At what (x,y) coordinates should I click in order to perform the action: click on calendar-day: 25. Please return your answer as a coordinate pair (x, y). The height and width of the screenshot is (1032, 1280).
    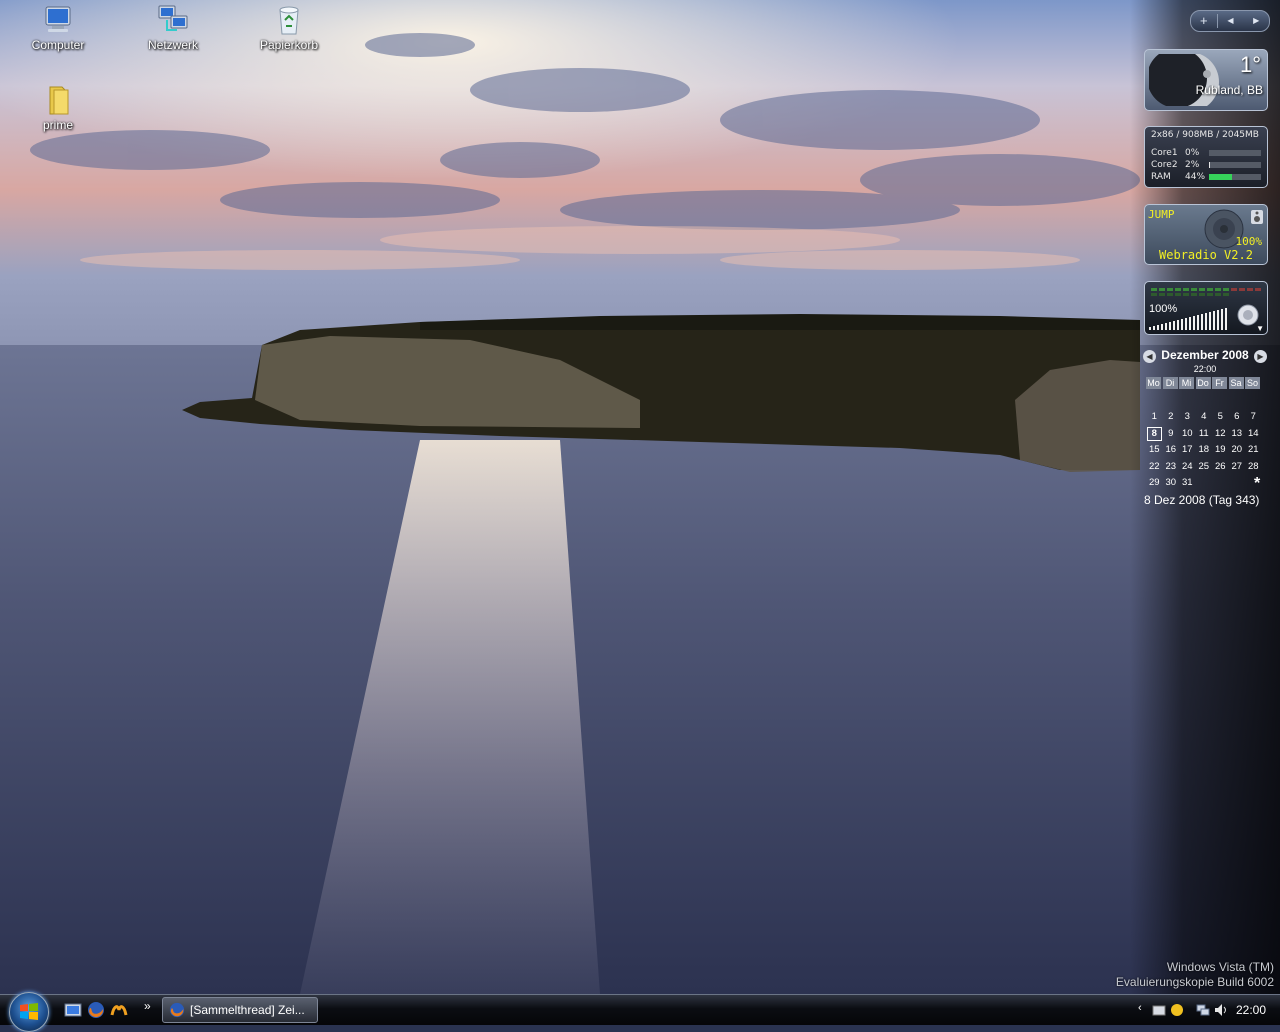
    Looking at the image, I should click on (1204, 467).